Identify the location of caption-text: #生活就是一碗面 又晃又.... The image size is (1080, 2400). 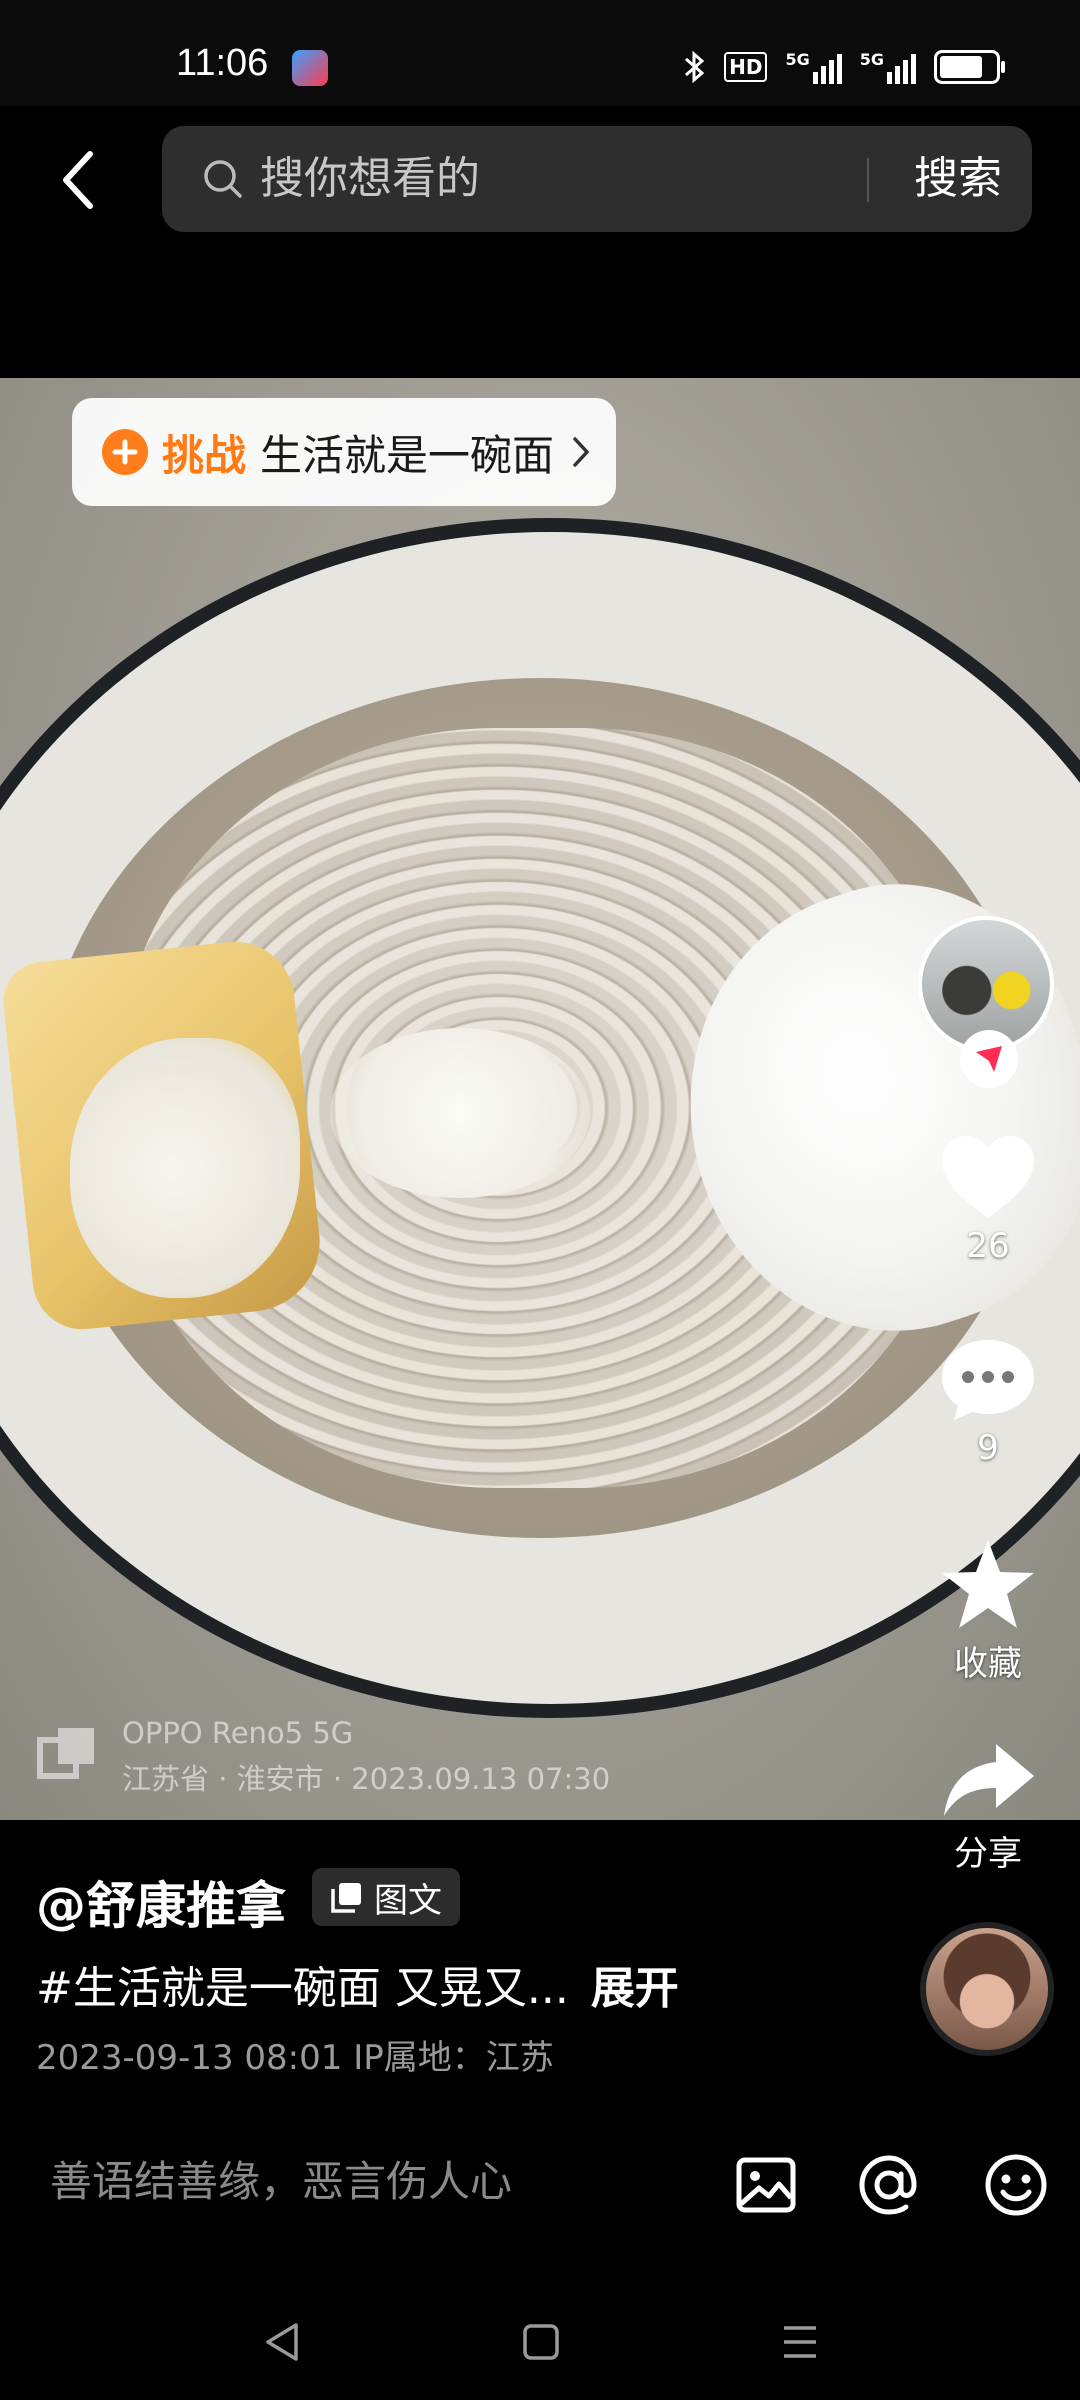
(302, 1988).